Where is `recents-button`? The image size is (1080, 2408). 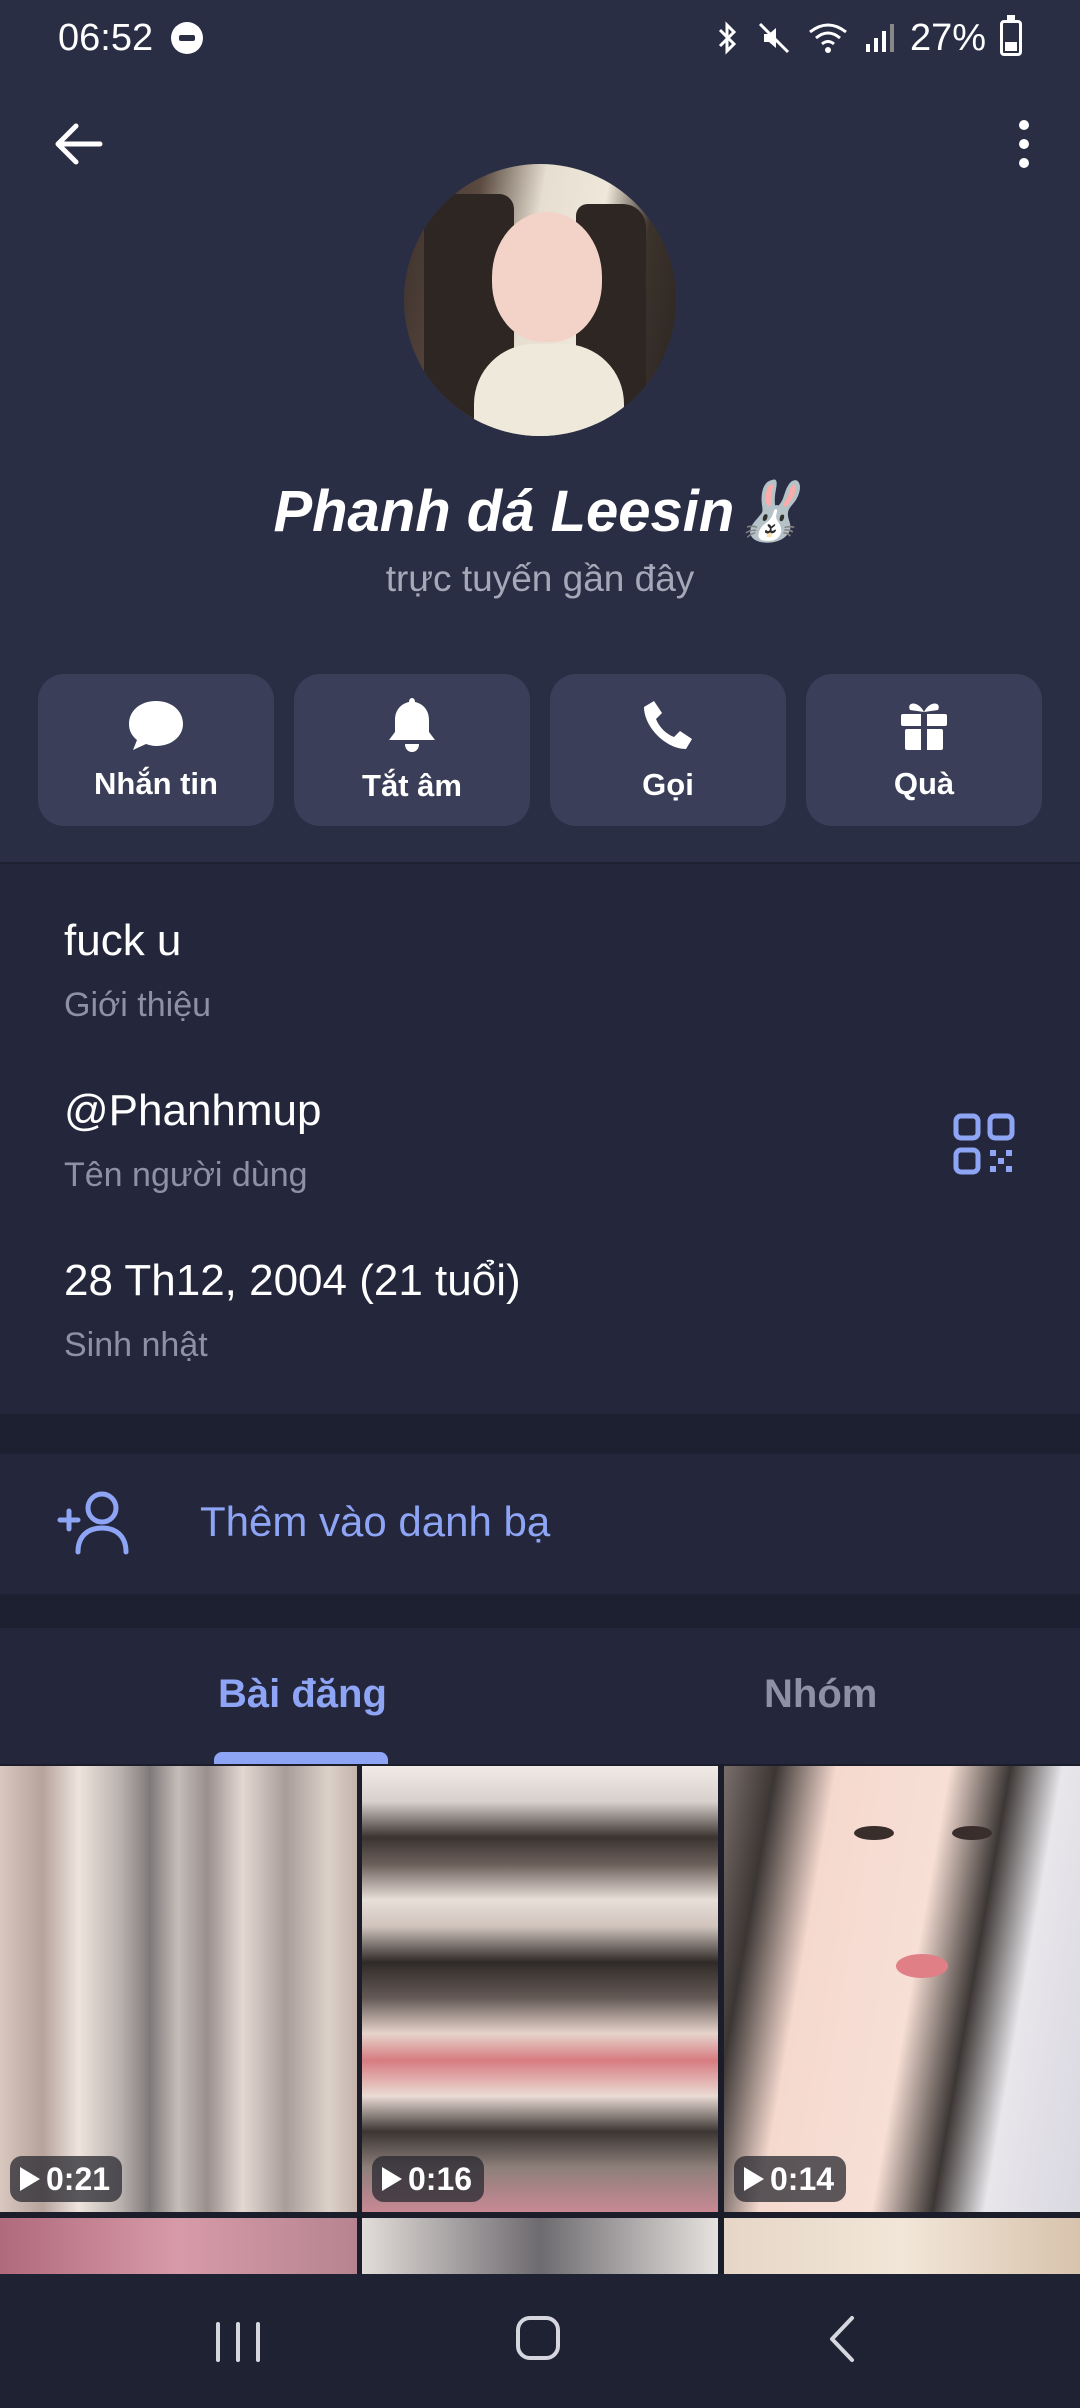 recents-button is located at coordinates (238, 2342).